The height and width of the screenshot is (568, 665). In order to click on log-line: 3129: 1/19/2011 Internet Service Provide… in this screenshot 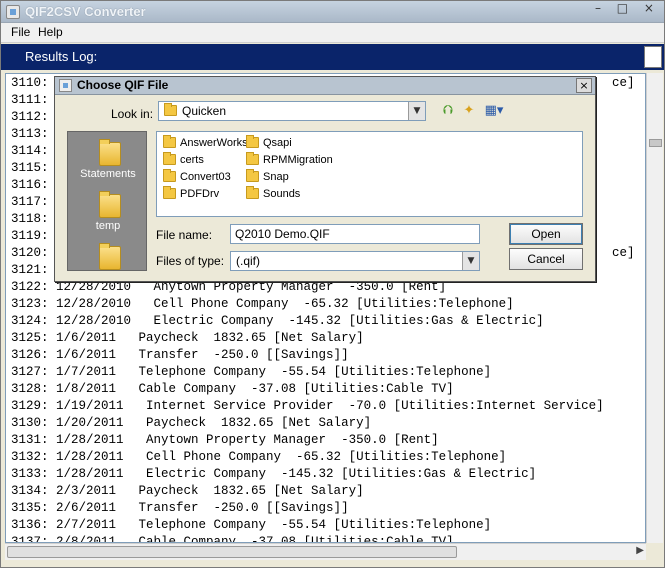, I will do `click(307, 406)`.